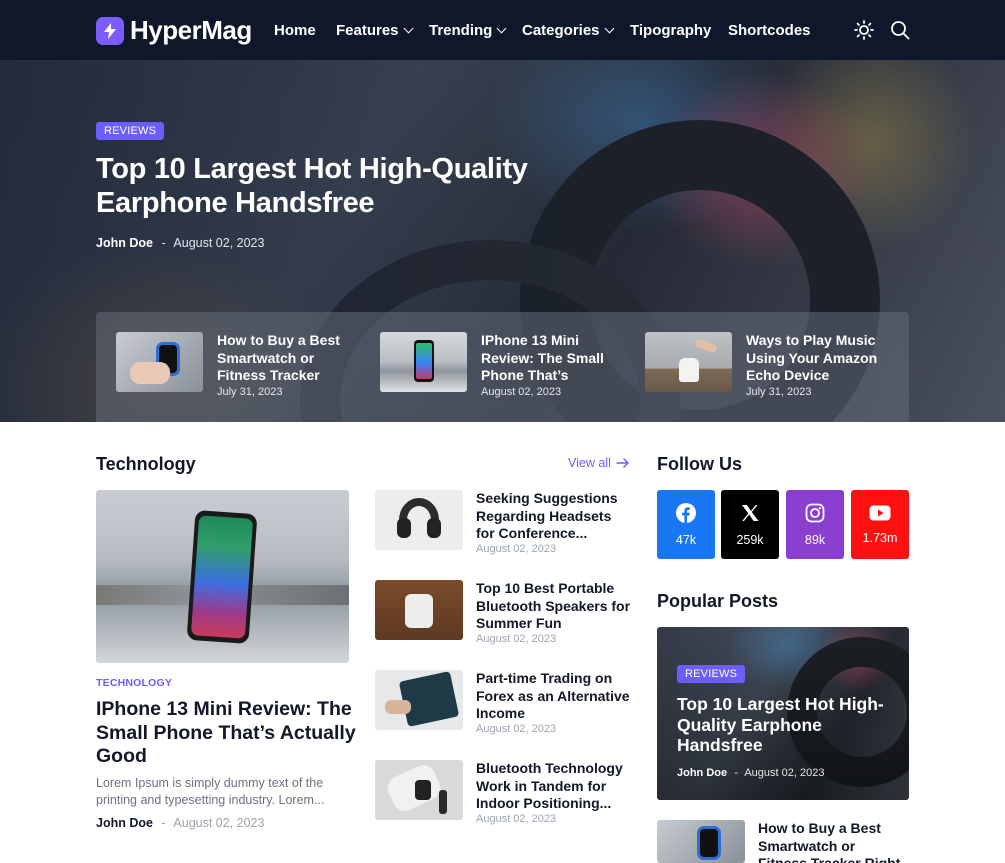  I want to click on view-all-label: View all, so click(589, 463).